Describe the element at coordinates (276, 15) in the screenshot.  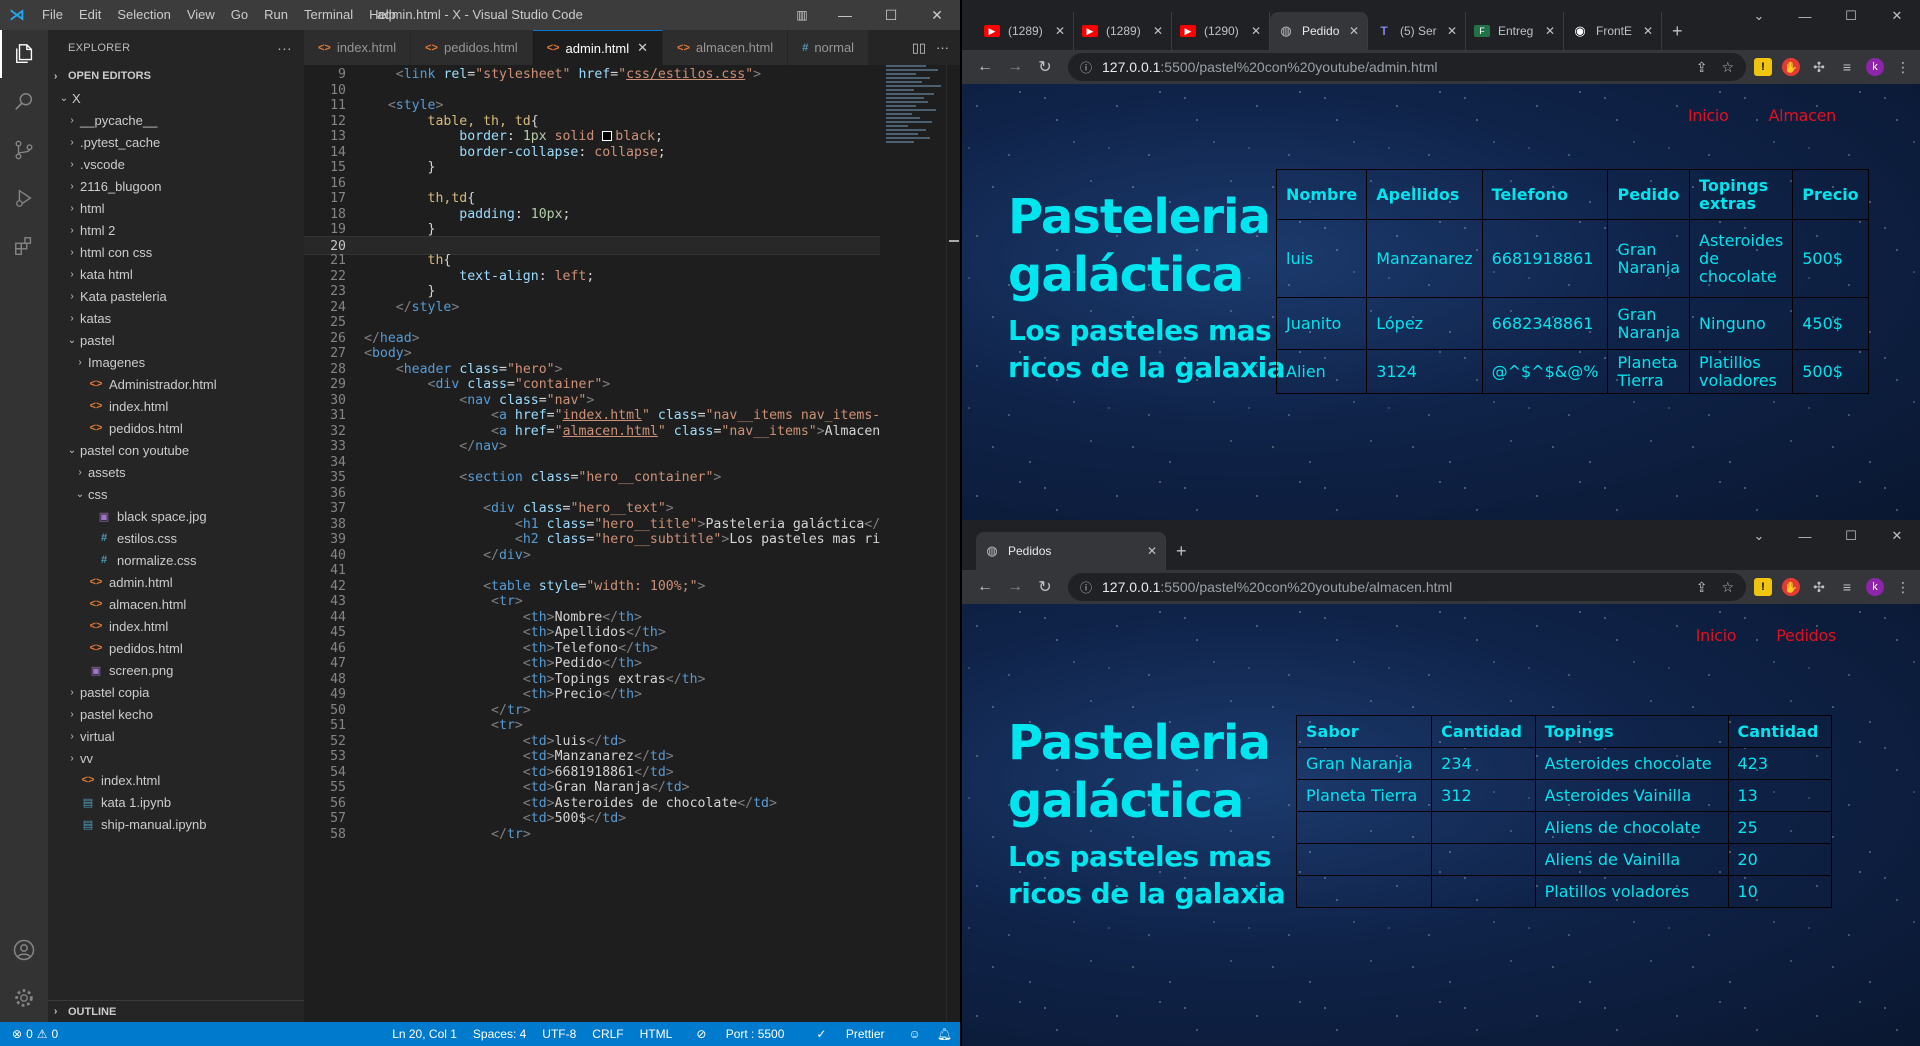
I see `menu-run: Run` at that location.